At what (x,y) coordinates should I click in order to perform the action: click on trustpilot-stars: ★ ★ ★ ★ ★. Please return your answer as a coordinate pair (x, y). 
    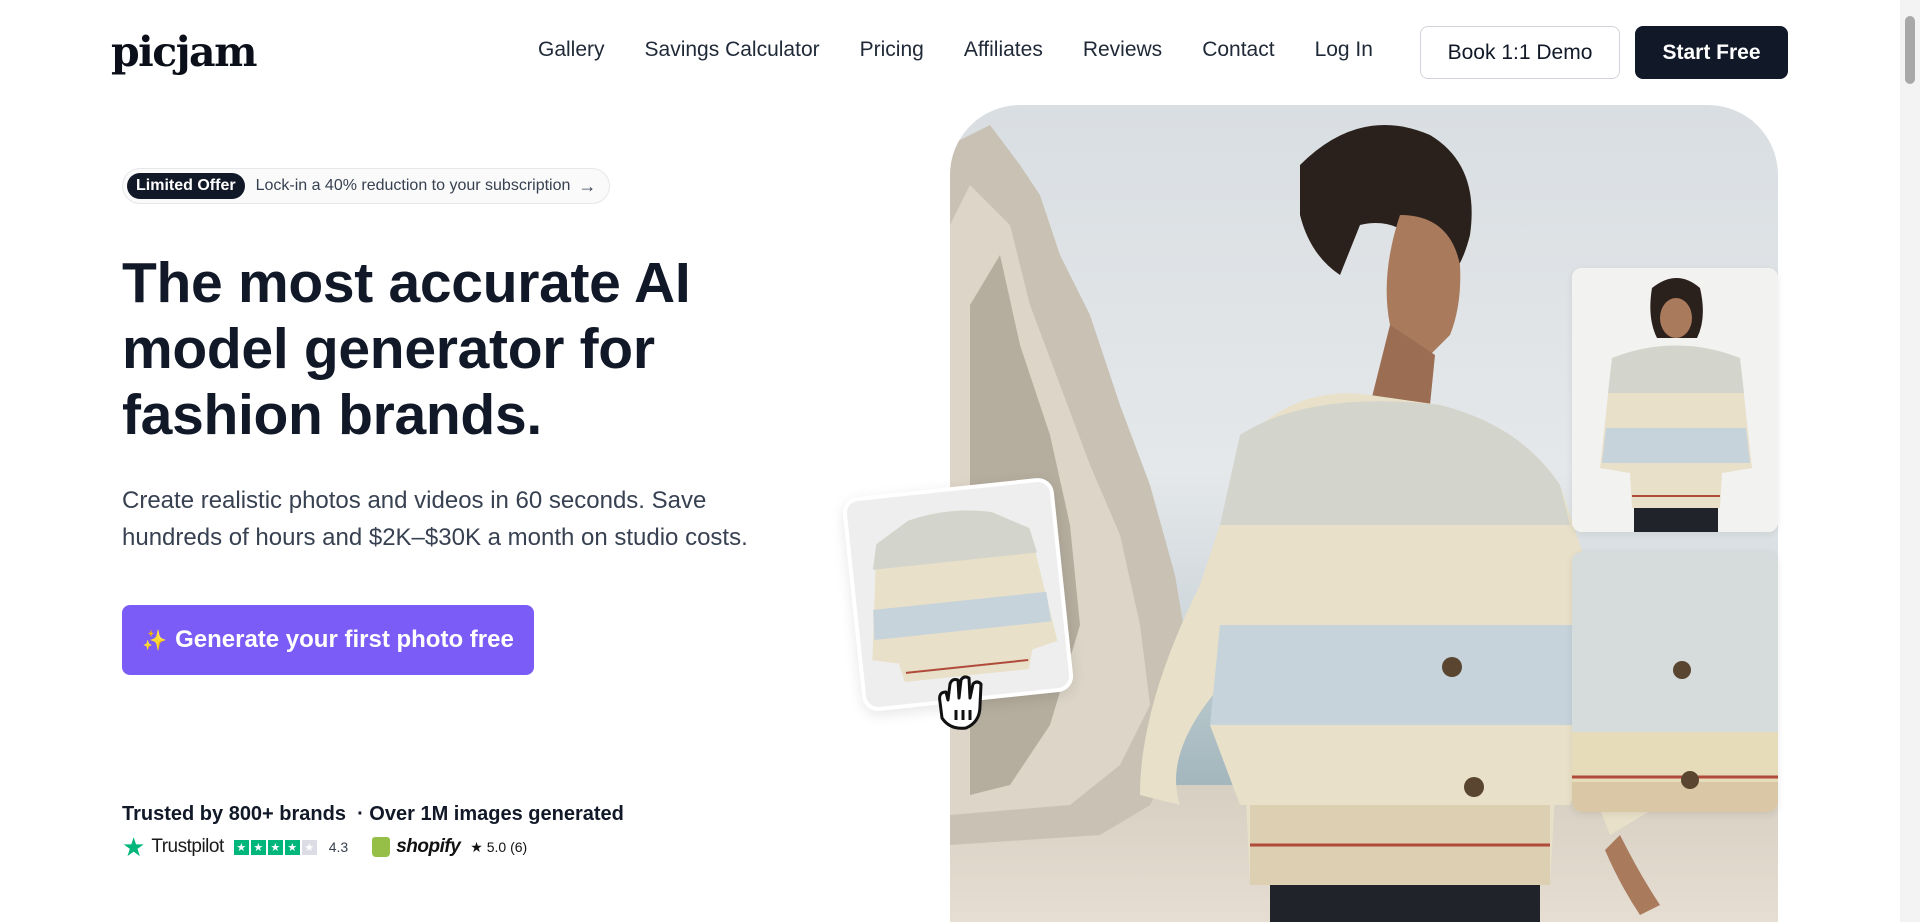
    Looking at the image, I should click on (275, 847).